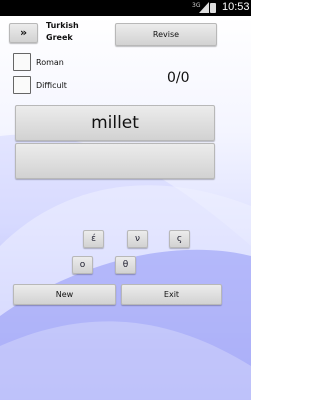 The width and height of the screenshot is (320, 400). I want to click on revise-button: Revise, so click(166, 34).